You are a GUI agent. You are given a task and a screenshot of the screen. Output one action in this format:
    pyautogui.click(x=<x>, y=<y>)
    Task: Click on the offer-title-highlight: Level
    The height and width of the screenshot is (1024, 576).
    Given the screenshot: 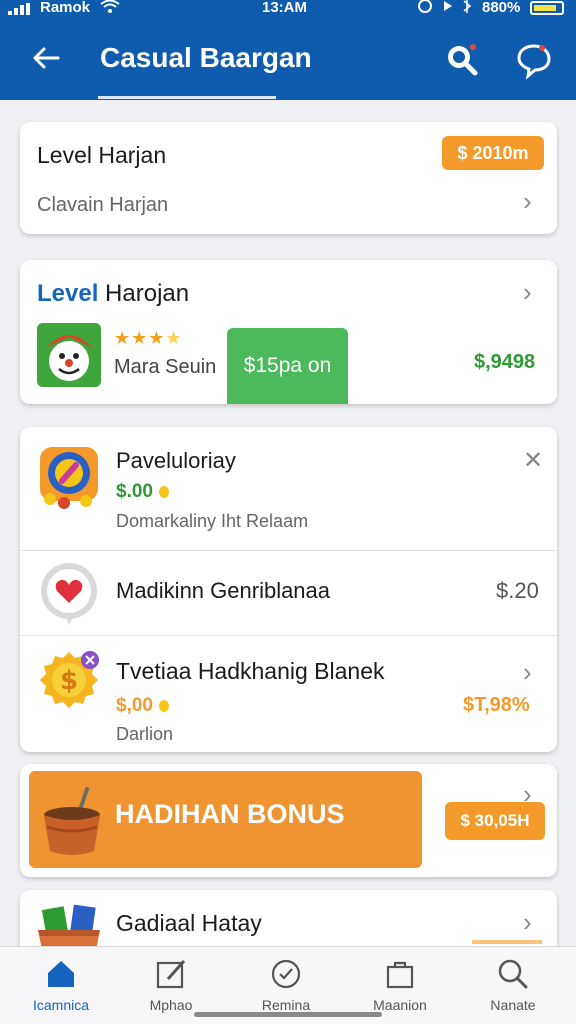 What is the action you would take?
    pyautogui.click(x=68, y=293)
    